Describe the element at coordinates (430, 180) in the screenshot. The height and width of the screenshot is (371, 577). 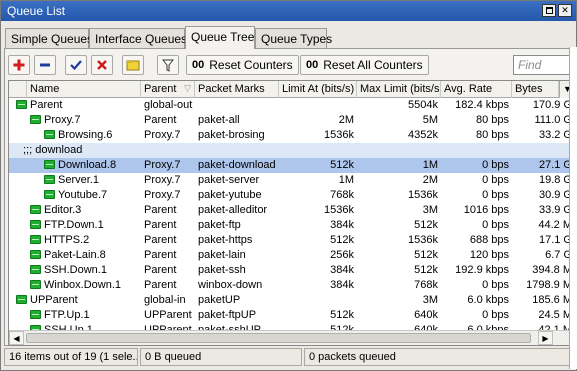
I see `cell-max-limit: 2M` at that location.